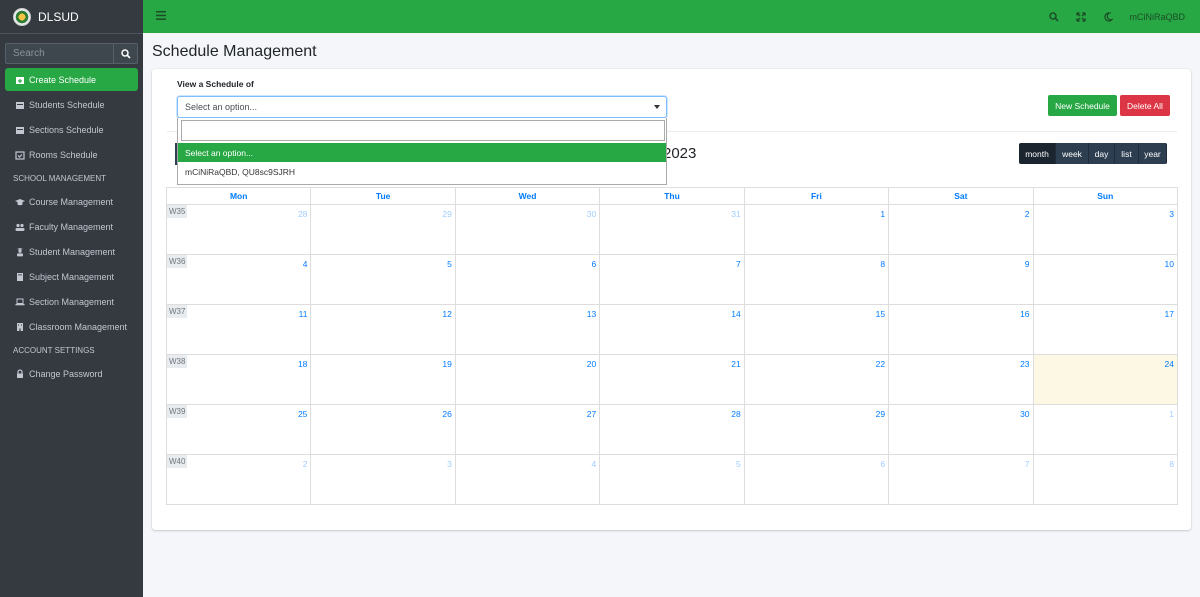 The height and width of the screenshot is (597, 1200). I want to click on calendar-day-cell: W39 25, so click(238, 429).